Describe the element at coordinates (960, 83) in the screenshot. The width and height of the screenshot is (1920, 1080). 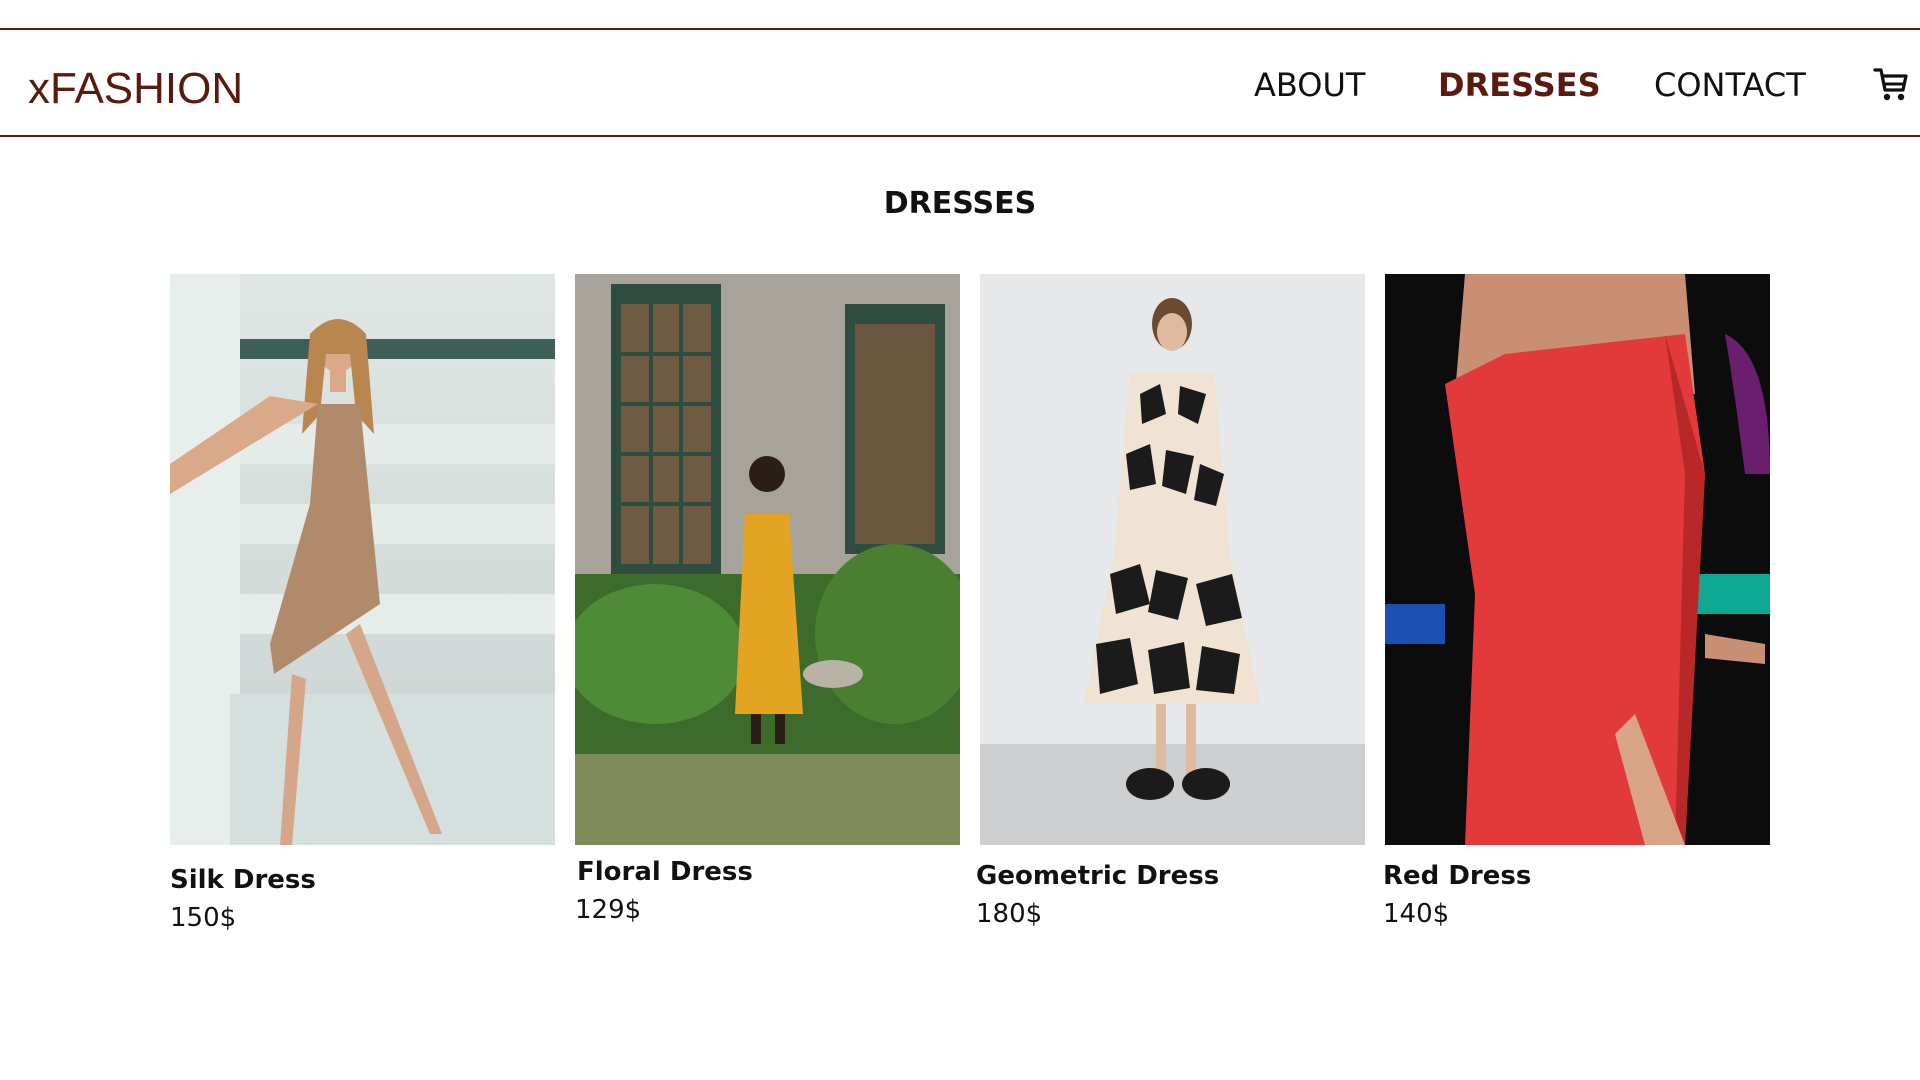
I see `navbar: xFASHION ABOUT DRESSES CONTACT` at that location.